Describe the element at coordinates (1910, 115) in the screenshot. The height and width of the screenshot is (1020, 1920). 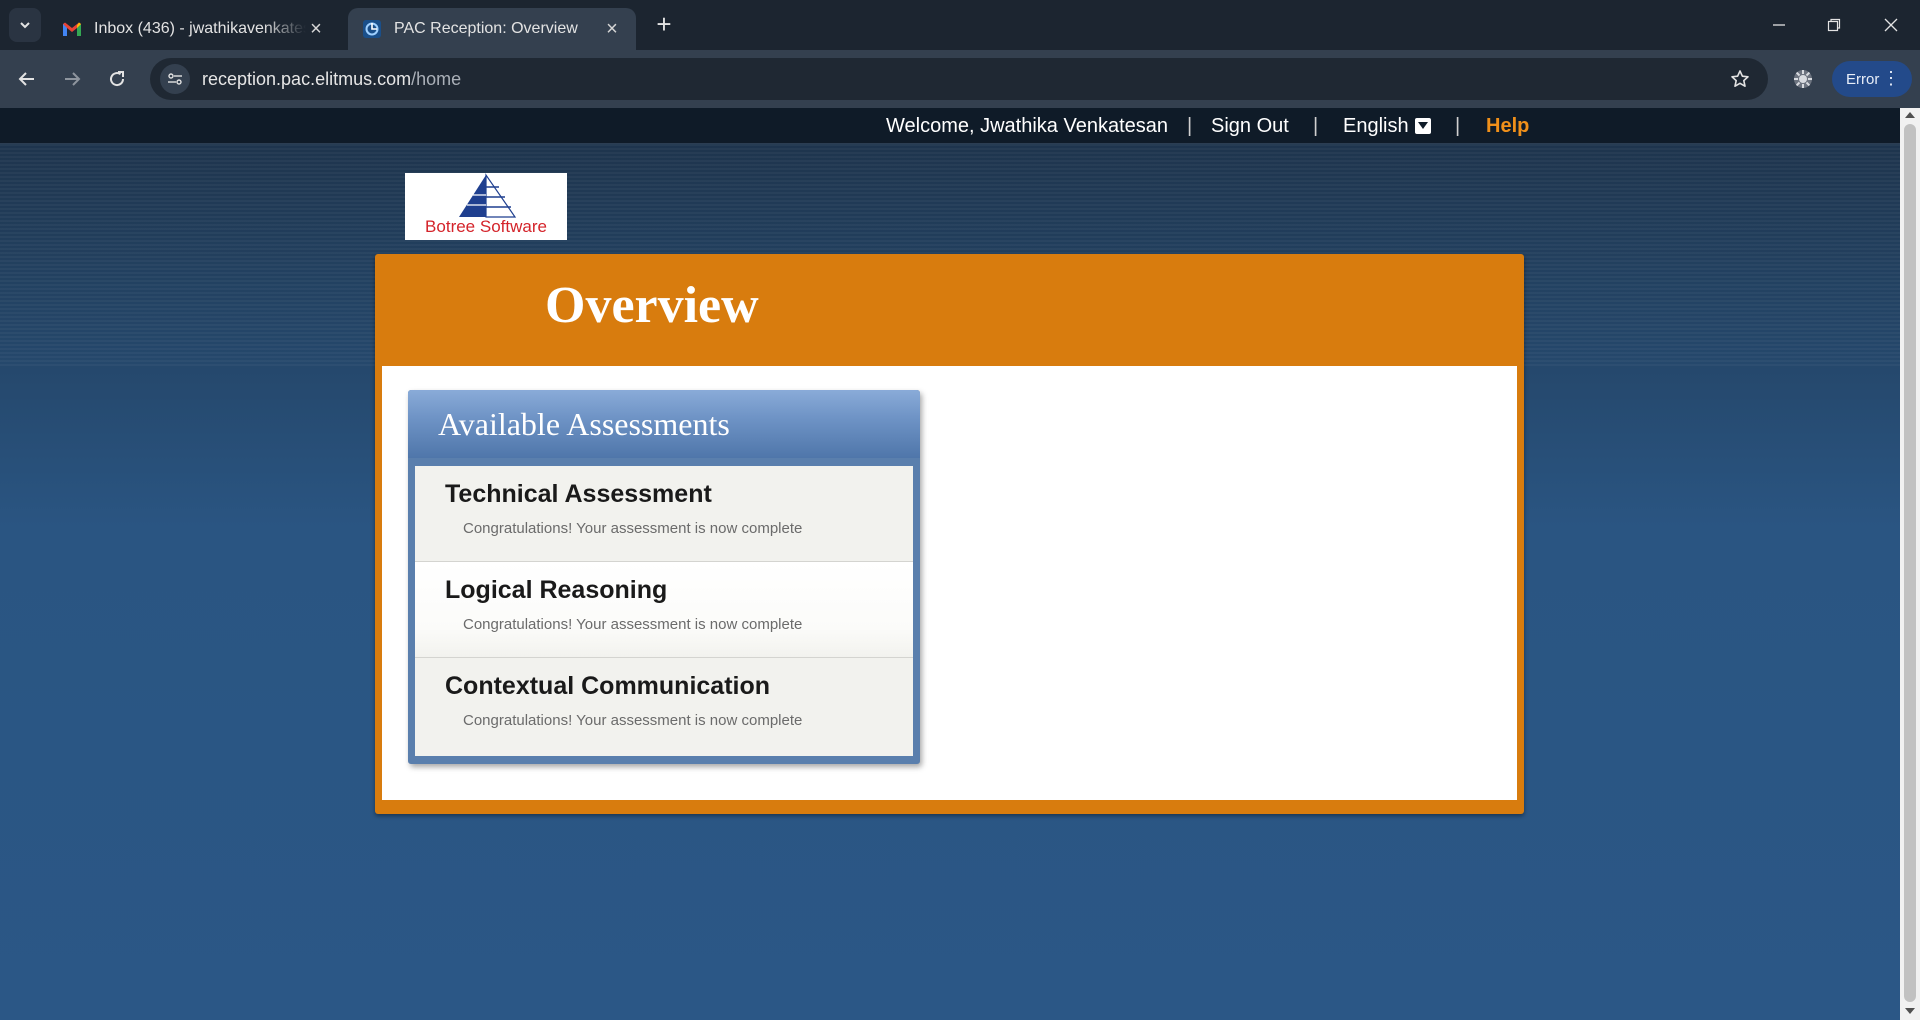
I see `scroll-up-icon` at that location.